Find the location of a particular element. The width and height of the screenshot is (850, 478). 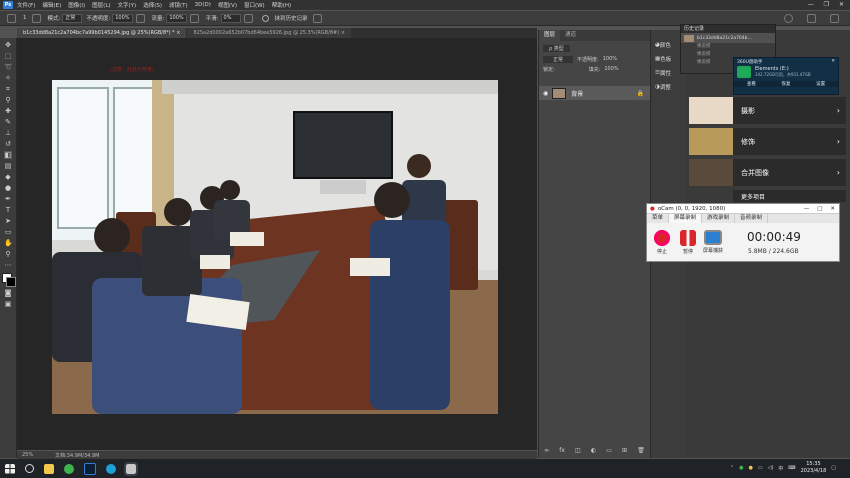

new-layer-icon: ⊞ is located at coordinates (624, 450).